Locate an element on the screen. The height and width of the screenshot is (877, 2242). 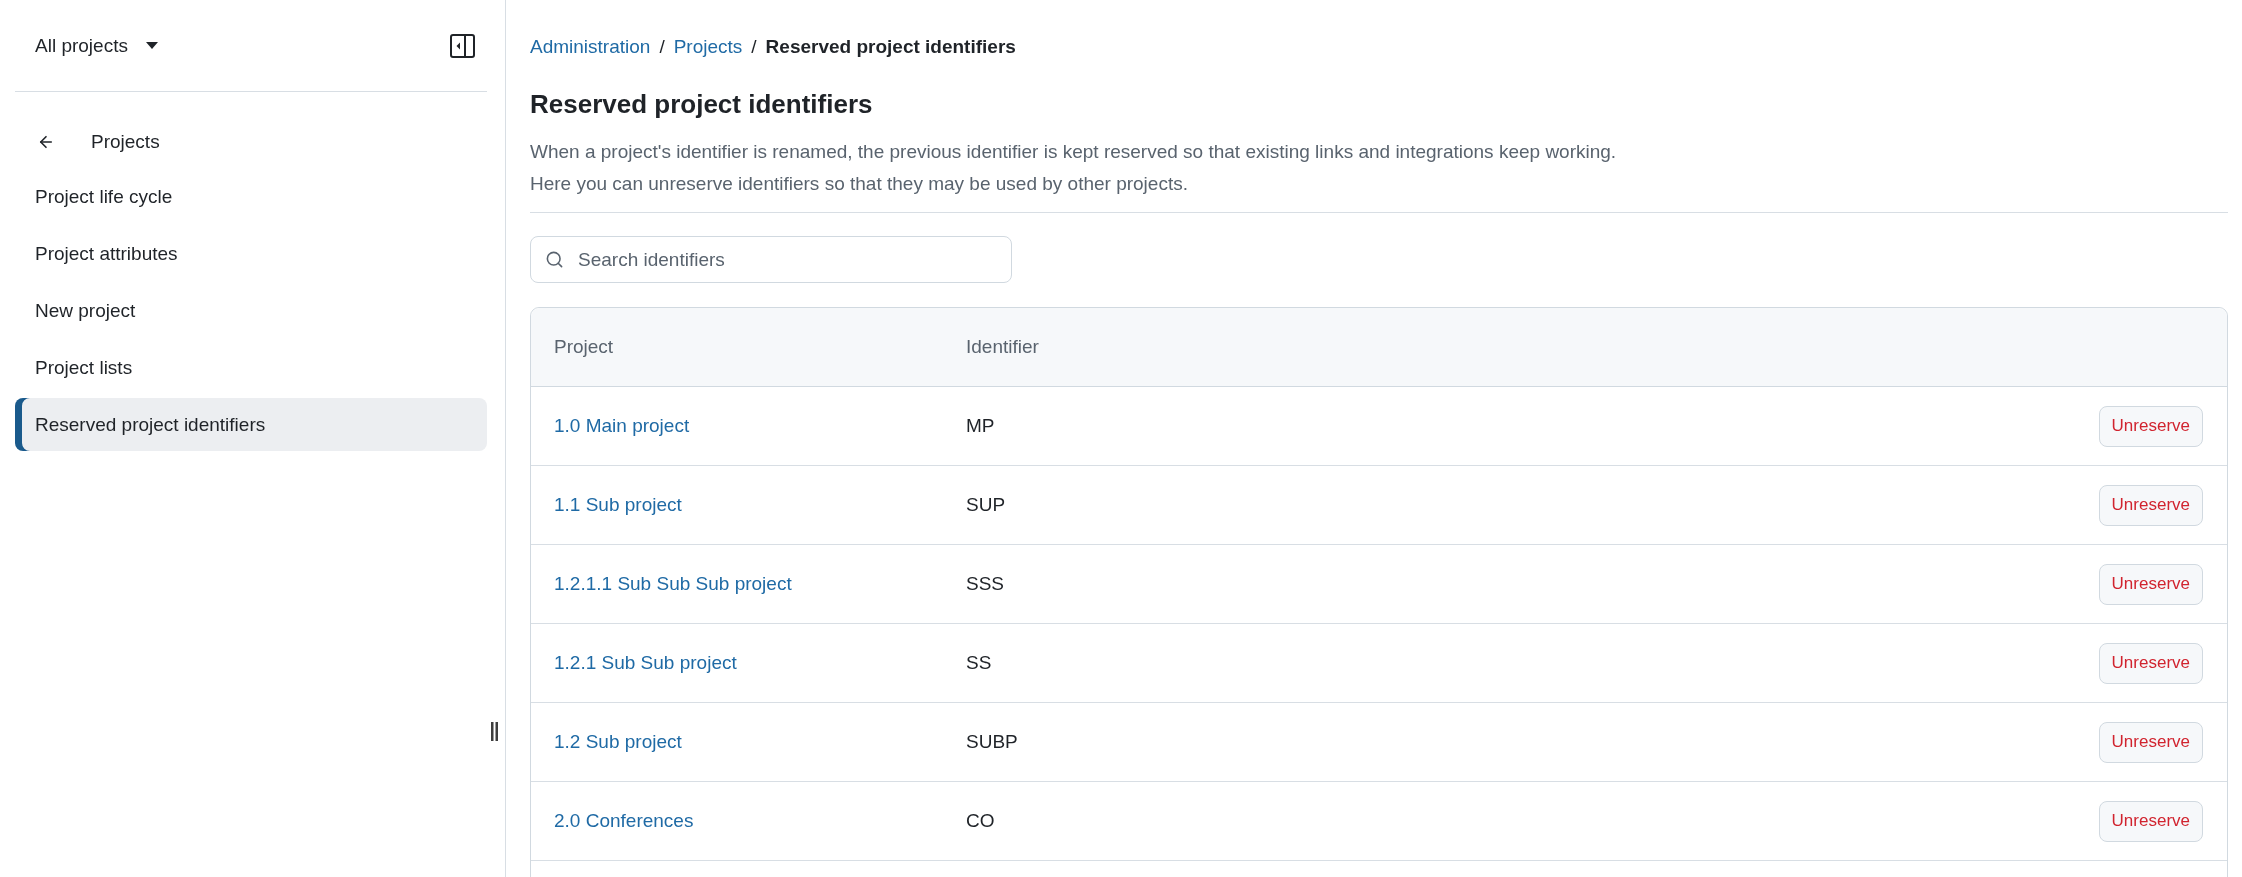
identifier-text: SSS is located at coordinates (985, 584).